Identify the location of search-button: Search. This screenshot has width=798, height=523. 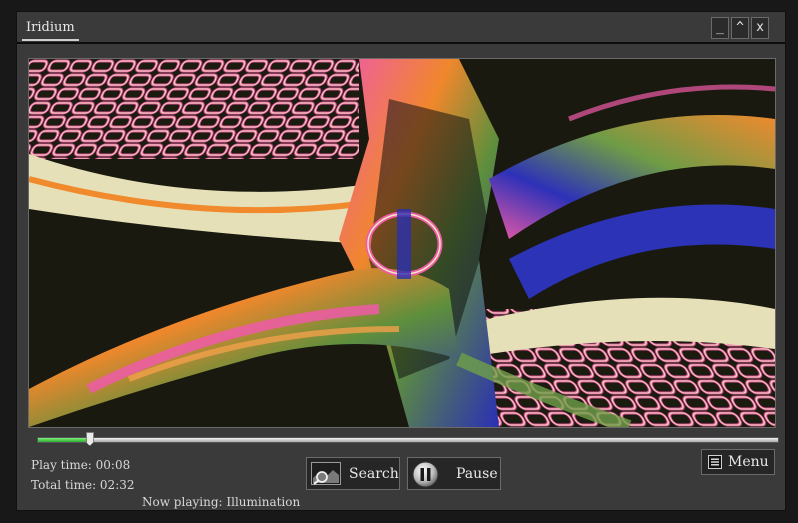
(353, 473).